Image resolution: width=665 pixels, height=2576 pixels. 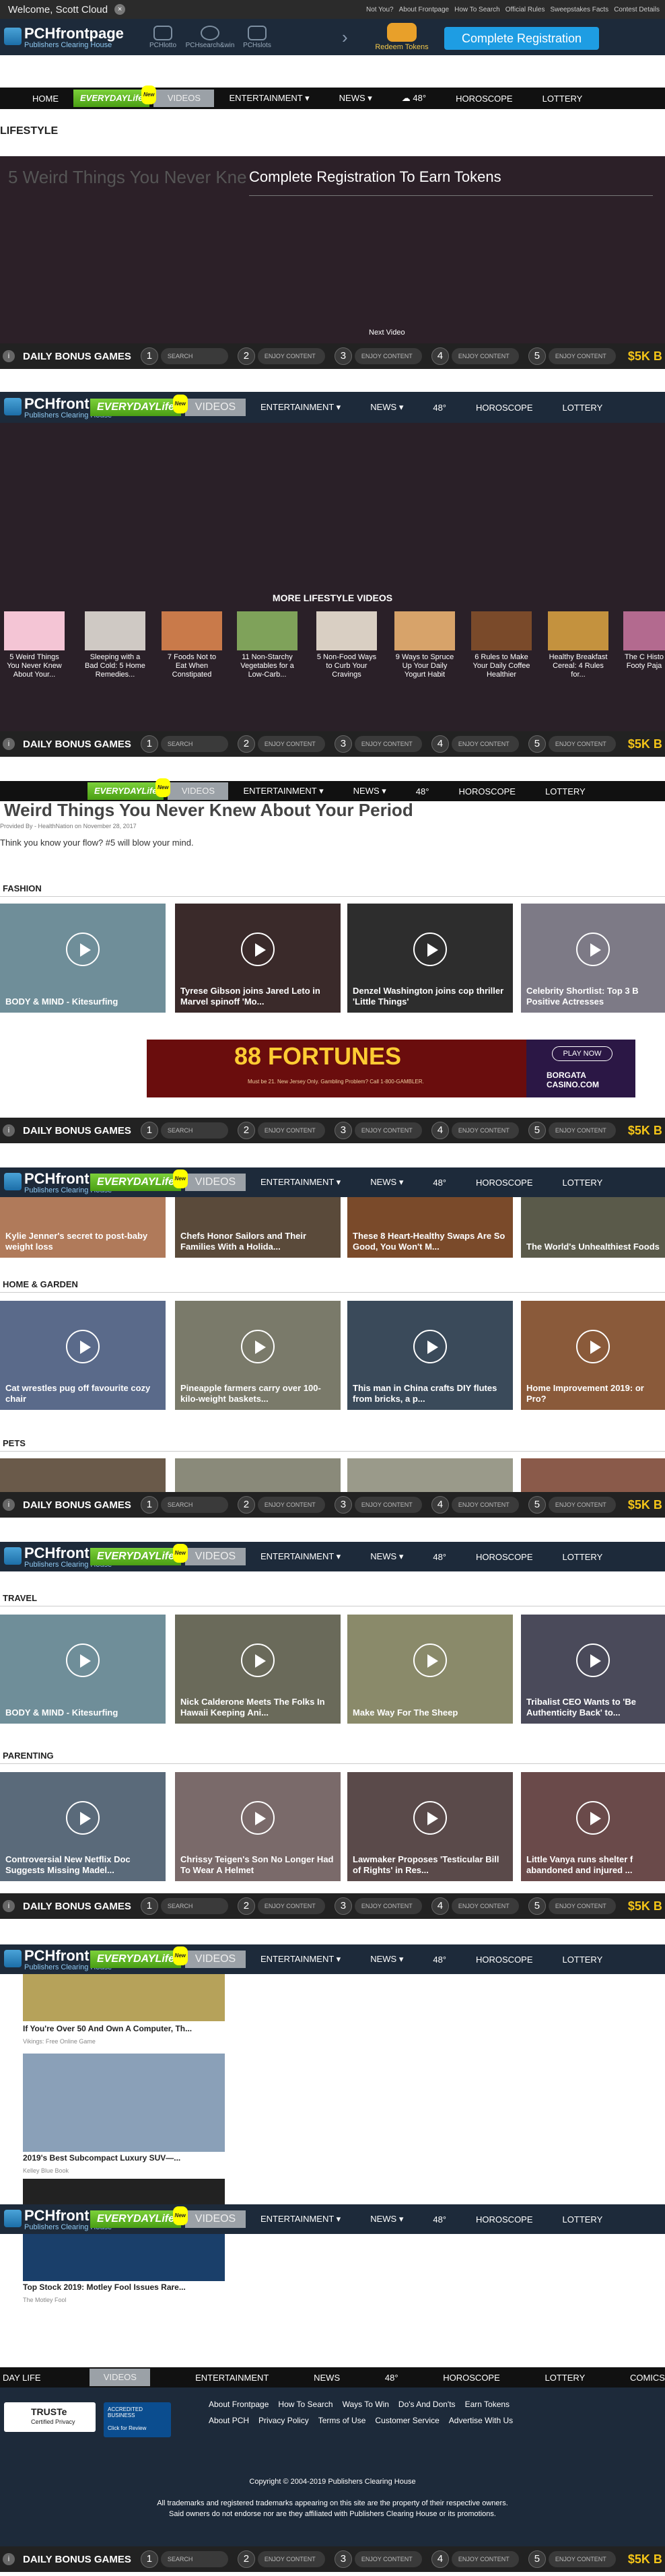 What do you see at coordinates (327, 2378) in the screenshot?
I see `bnav-news: NEWS` at bounding box center [327, 2378].